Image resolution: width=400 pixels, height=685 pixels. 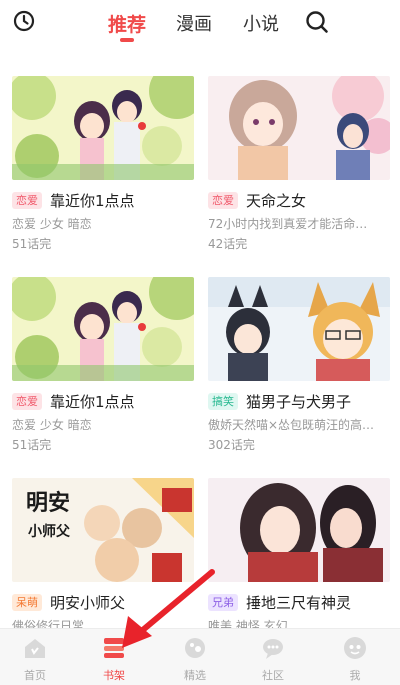 I want to click on nav-profile: 我, so click(x=355, y=657).